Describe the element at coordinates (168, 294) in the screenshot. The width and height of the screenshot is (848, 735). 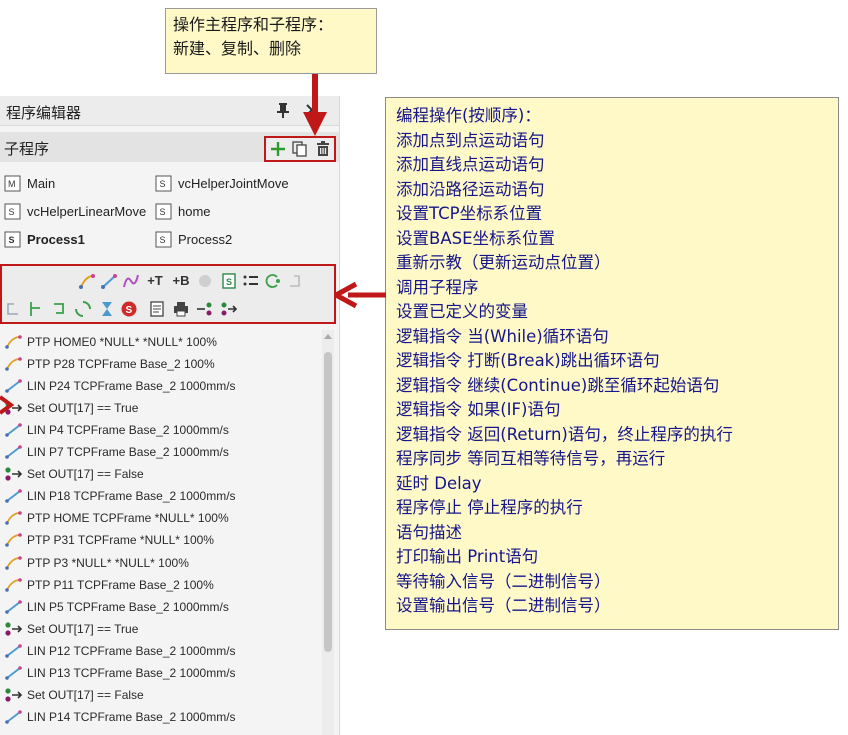
I see `statement-toolbar: +T +B S S` at that location.